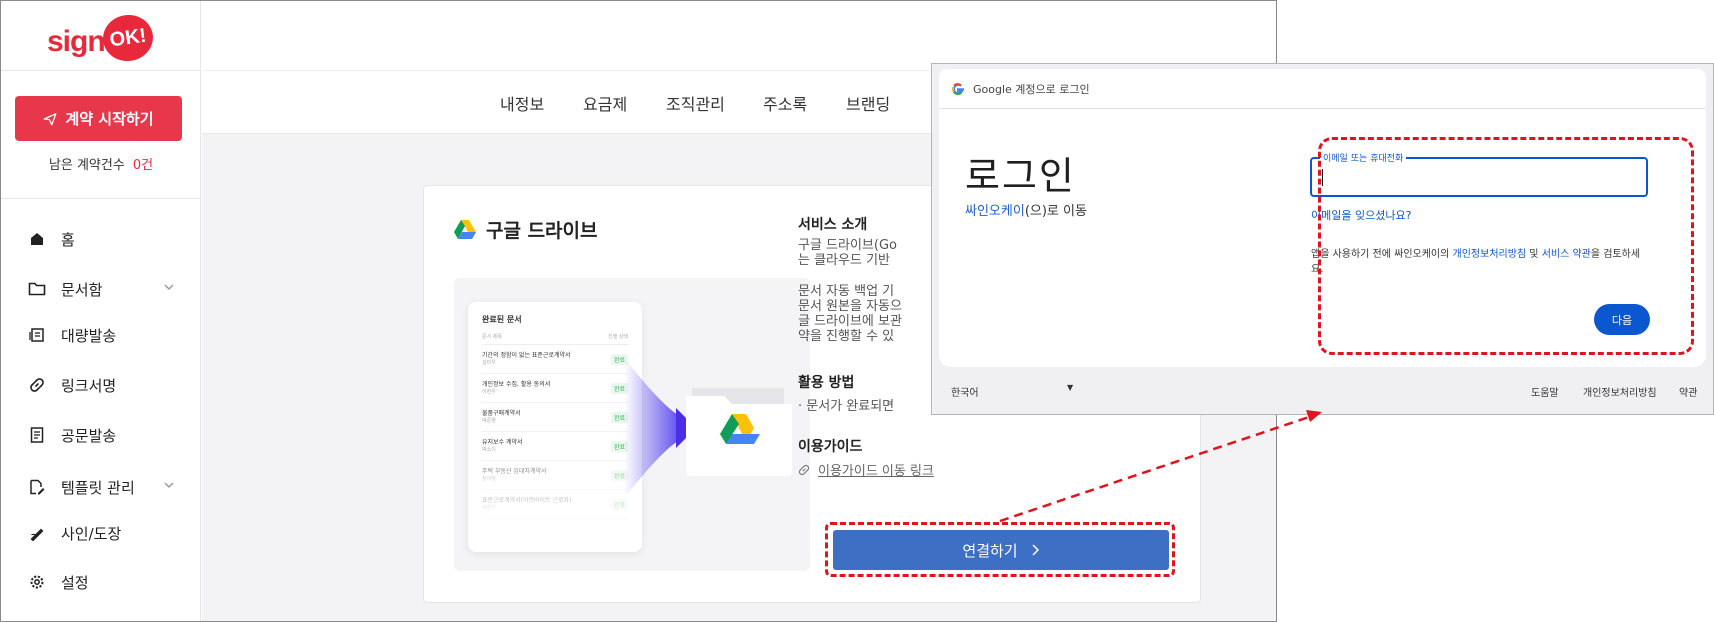  What do you see at coordinates (101, 239) in the screenshot?
I see `sidebar-item-home: 홈` at bounding box center [101, 239].